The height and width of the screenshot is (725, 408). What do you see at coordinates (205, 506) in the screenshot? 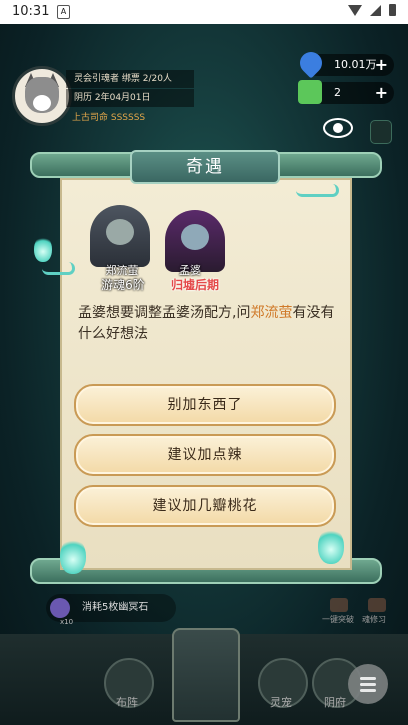
I see `choice-button-3: 建议加几瓣桃花` at bounding box center [205, 506].